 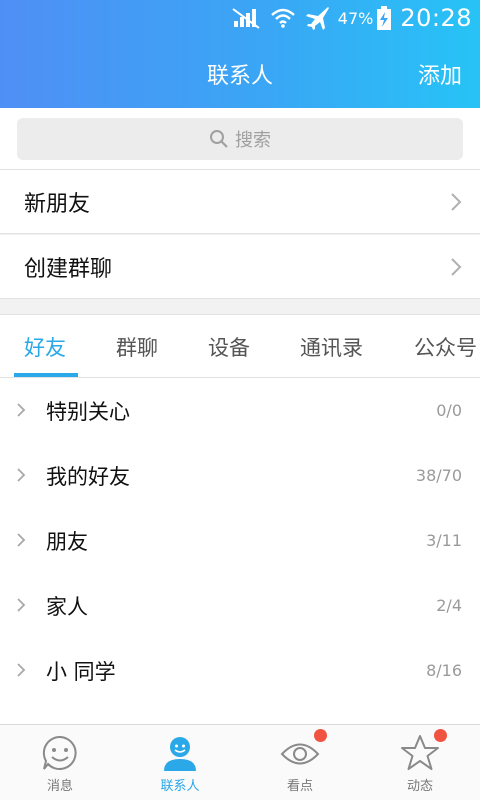 I want to click on list-item: 朋友 3/11, so click(x=240, y=540).